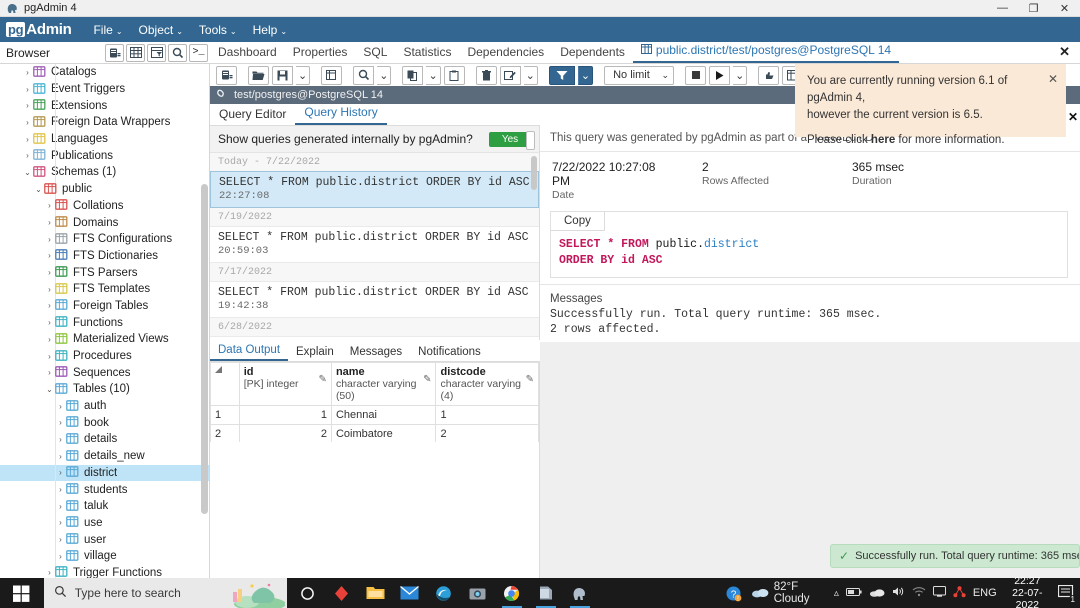 This screenshot has height=608, width=1080. What do you see at coordinates (580, 593) in the screenshot?
I see `pgadmin-app-icon` at bounding box center [580, 593].